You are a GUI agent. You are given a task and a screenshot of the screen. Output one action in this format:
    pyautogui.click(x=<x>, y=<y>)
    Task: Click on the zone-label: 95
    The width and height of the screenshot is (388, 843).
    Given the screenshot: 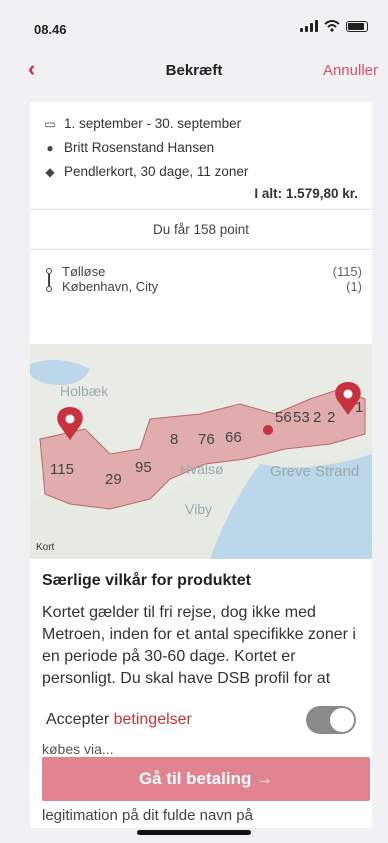 What is the action you would take?
    pyautogui.click(x=143, y=467)
    